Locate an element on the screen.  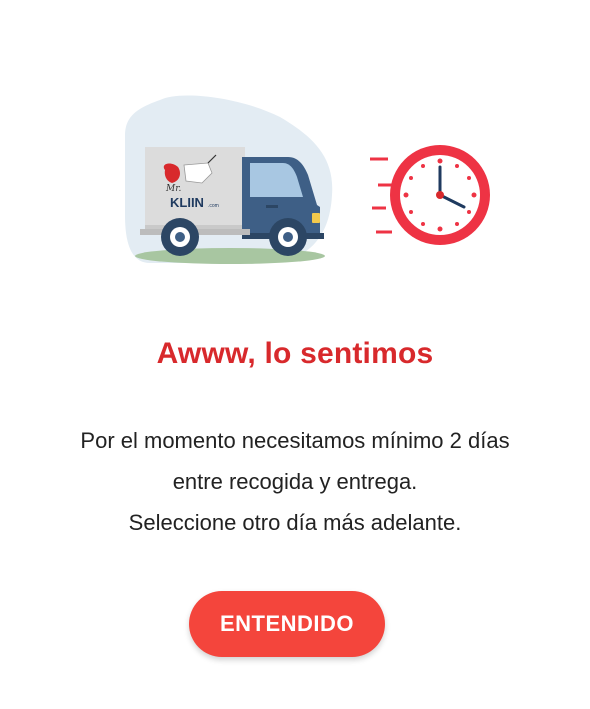
delivery-illustration: Mr. KLIIN .com is located at coordinates (307, 179).